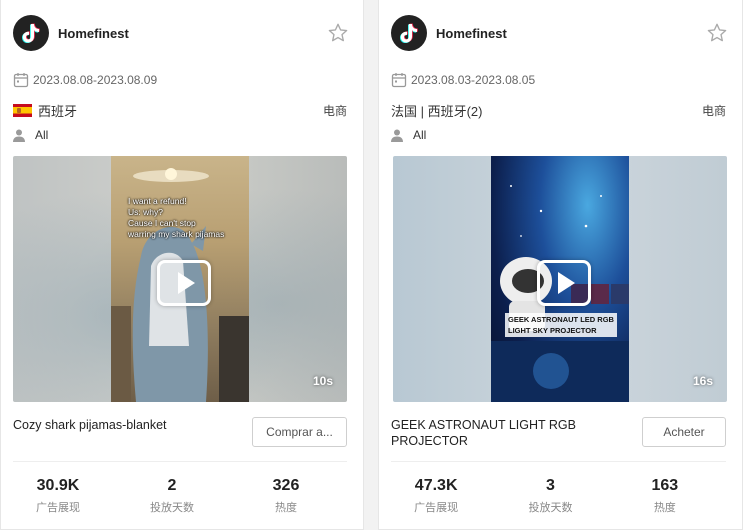 Image resolution: width=743 pixels, height=530 pixels. Describe the element at coordinates (58, 111) in the screenshot. I see `region-label: 西班牙` at that location.